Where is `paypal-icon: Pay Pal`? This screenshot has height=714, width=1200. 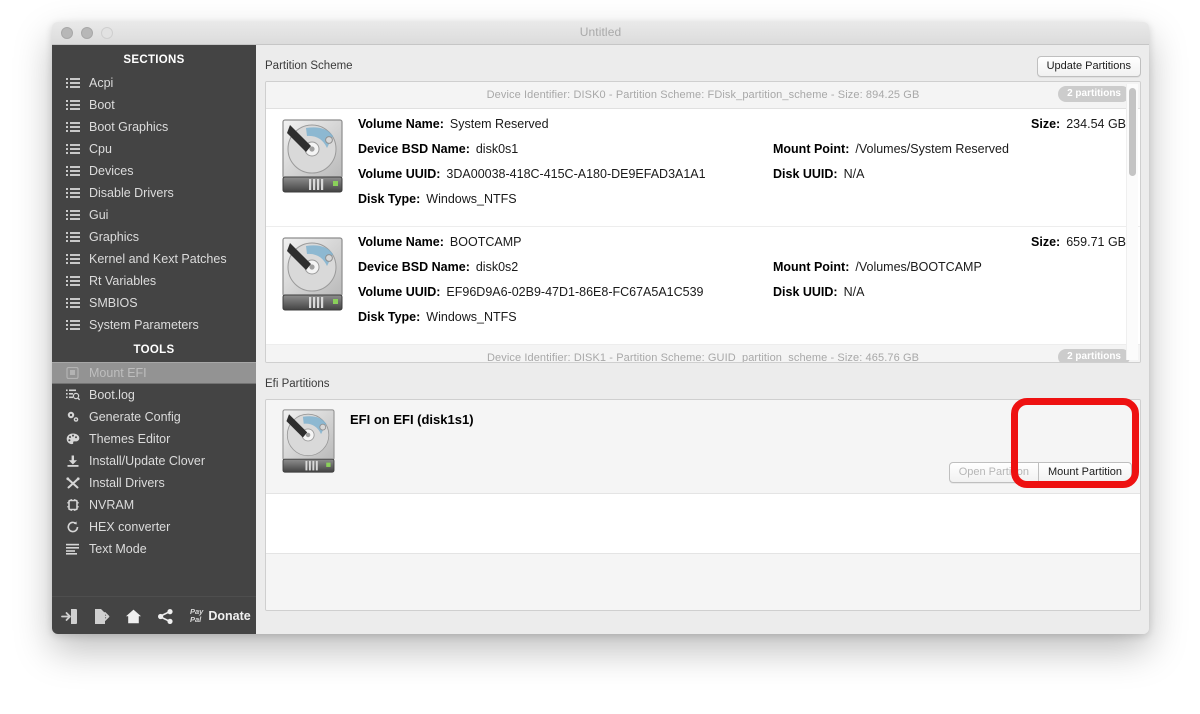
paypal-icon: Pay Pal is located at coordinates (196, 616).